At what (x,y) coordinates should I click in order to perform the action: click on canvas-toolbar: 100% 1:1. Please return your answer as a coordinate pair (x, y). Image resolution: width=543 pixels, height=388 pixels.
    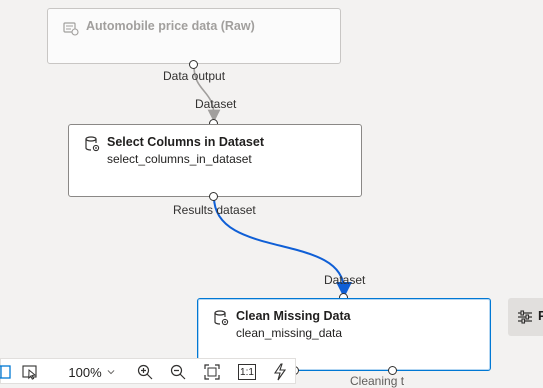
    Looking at the image, I should click on (148, 371).